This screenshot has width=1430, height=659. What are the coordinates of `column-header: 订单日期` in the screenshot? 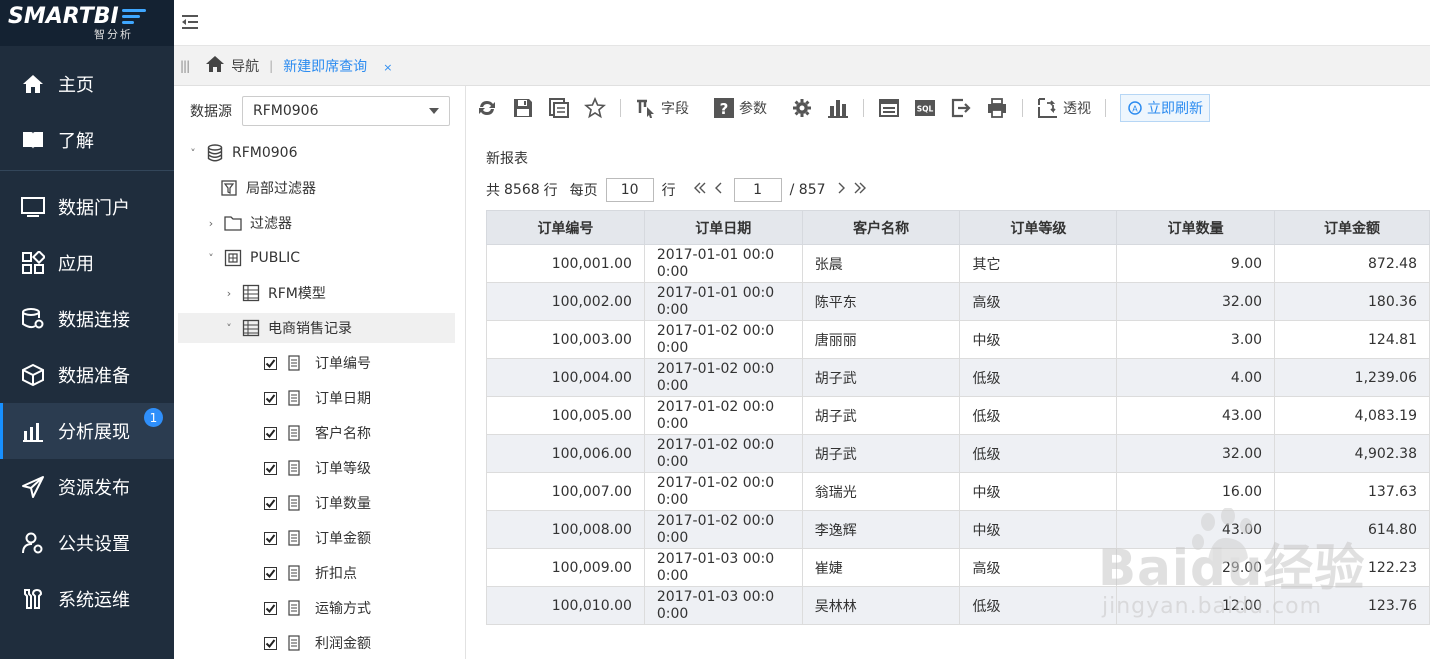 It's located at (723, 227).